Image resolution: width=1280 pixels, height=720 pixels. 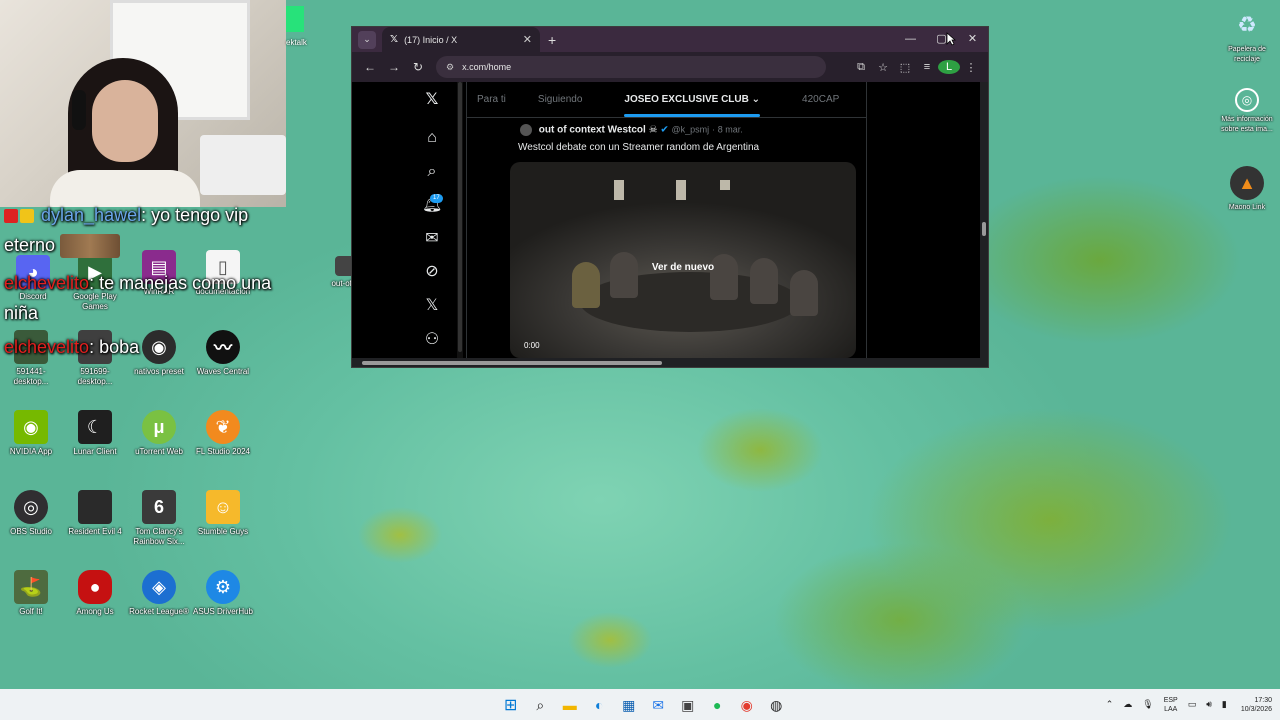 What do you see at coordinates (1171, 709) in the screenshot?
I see `keyboard-layout: LAA` at bounding box center [1171, 709].